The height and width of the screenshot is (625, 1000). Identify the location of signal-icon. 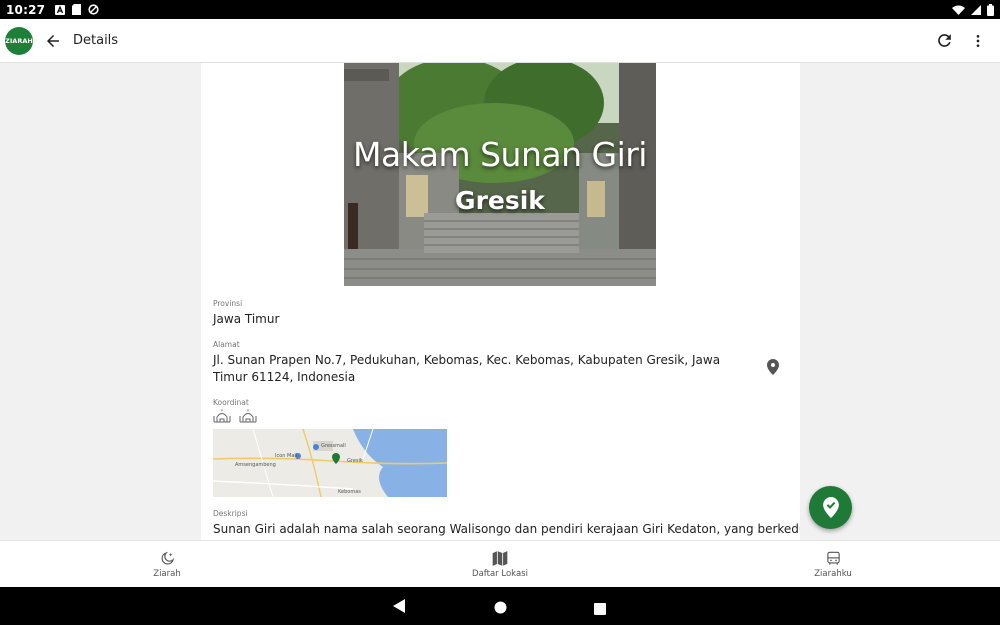
(976, 9).